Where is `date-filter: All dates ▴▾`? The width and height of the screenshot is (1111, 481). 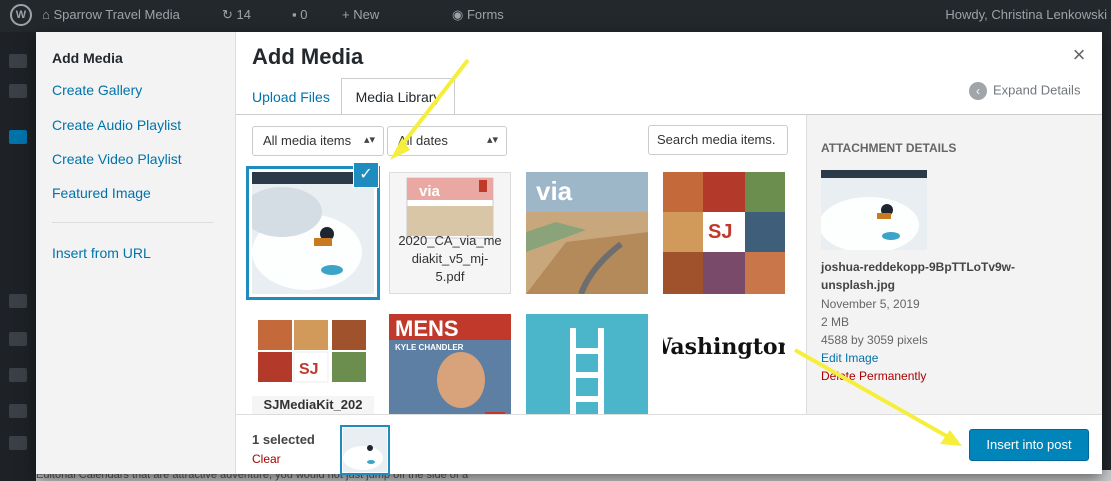 date-filter: All dates ▴▾ is located at coordinates (447, 141).